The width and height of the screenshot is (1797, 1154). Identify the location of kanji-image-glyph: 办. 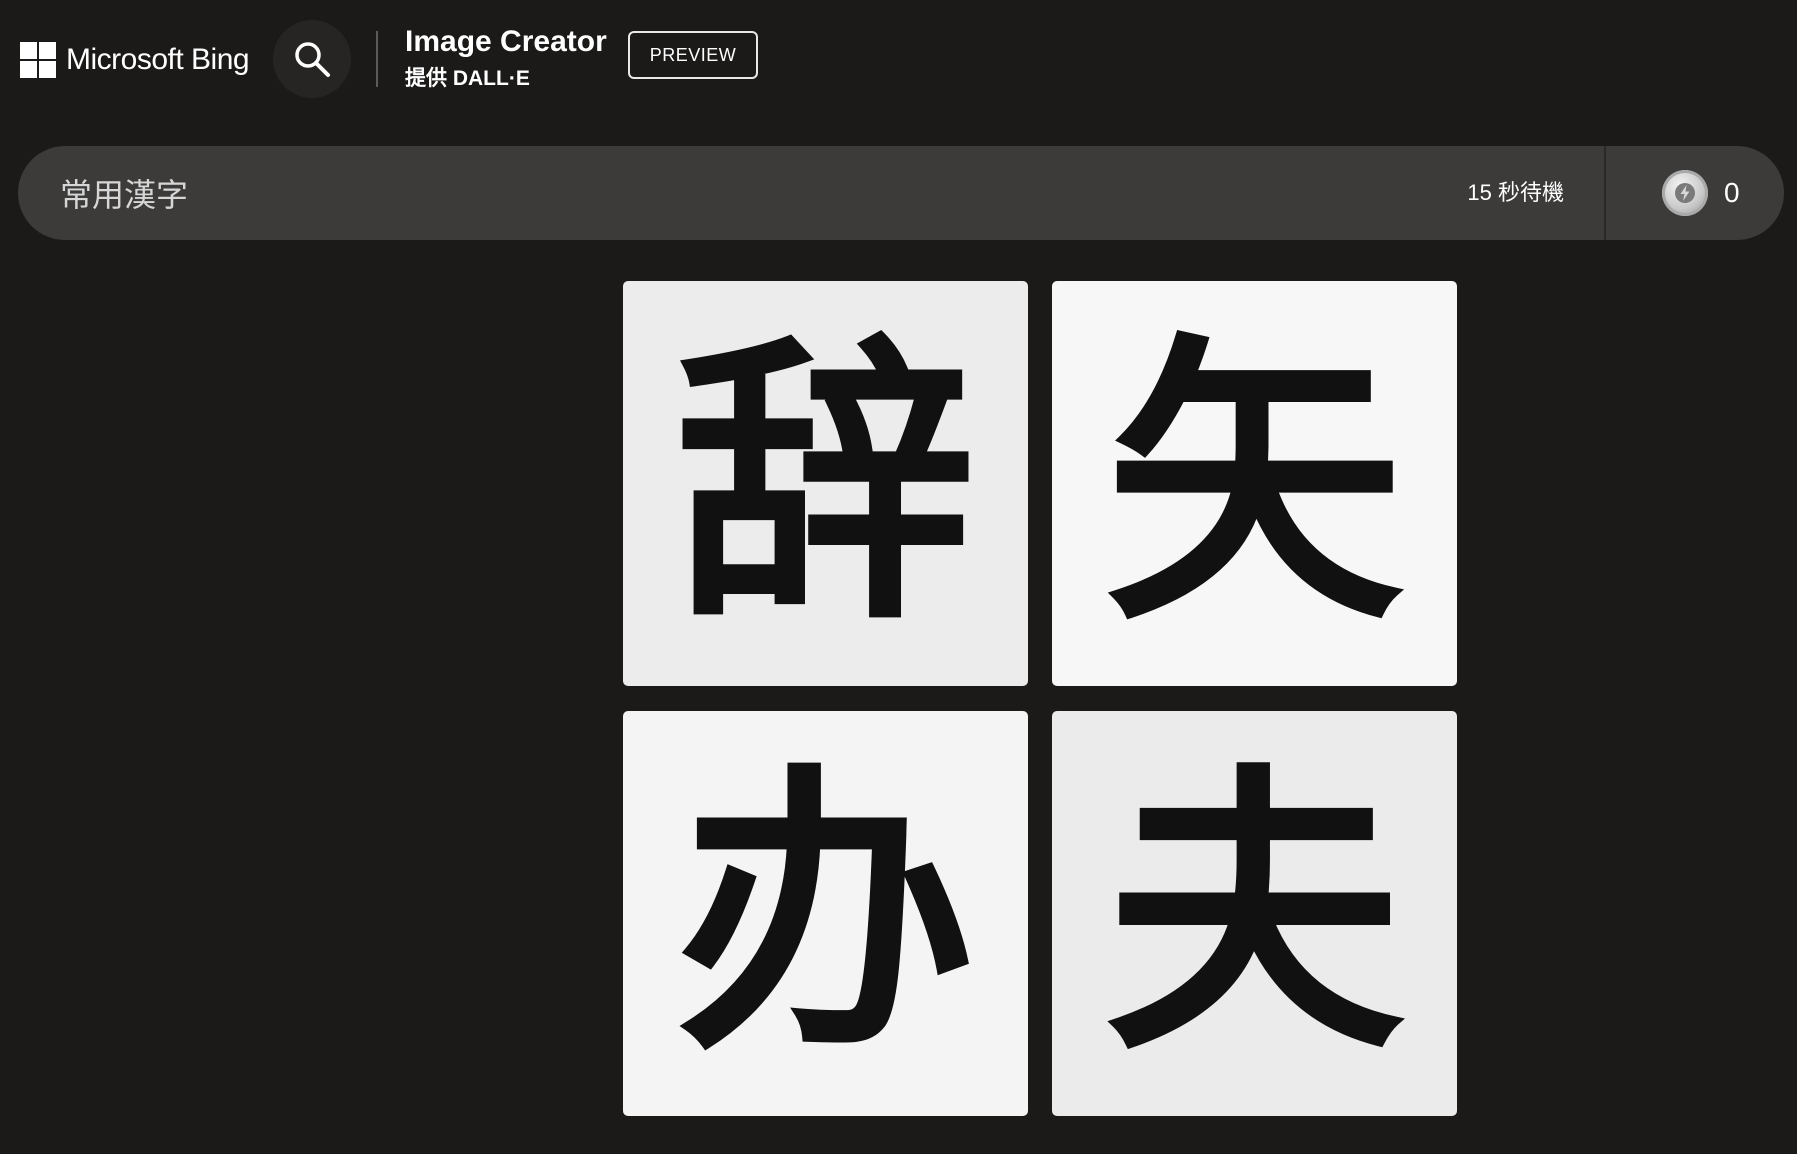
(825, 913).